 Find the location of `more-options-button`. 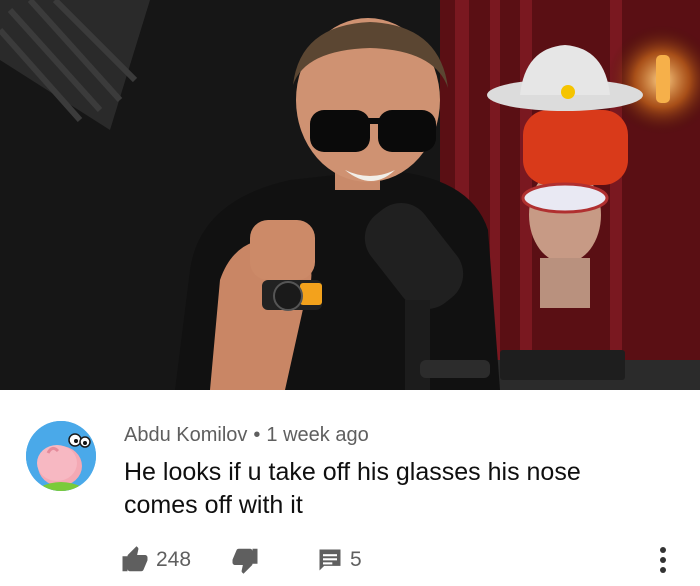

more-options-button is located at coordinates (663, 560).